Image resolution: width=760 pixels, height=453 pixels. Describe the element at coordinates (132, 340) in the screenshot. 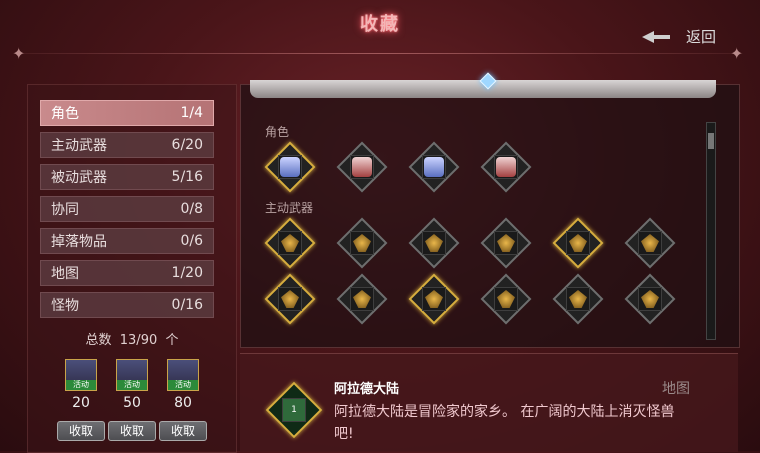

I see `total-count: 总数 13/90 个` at that location.